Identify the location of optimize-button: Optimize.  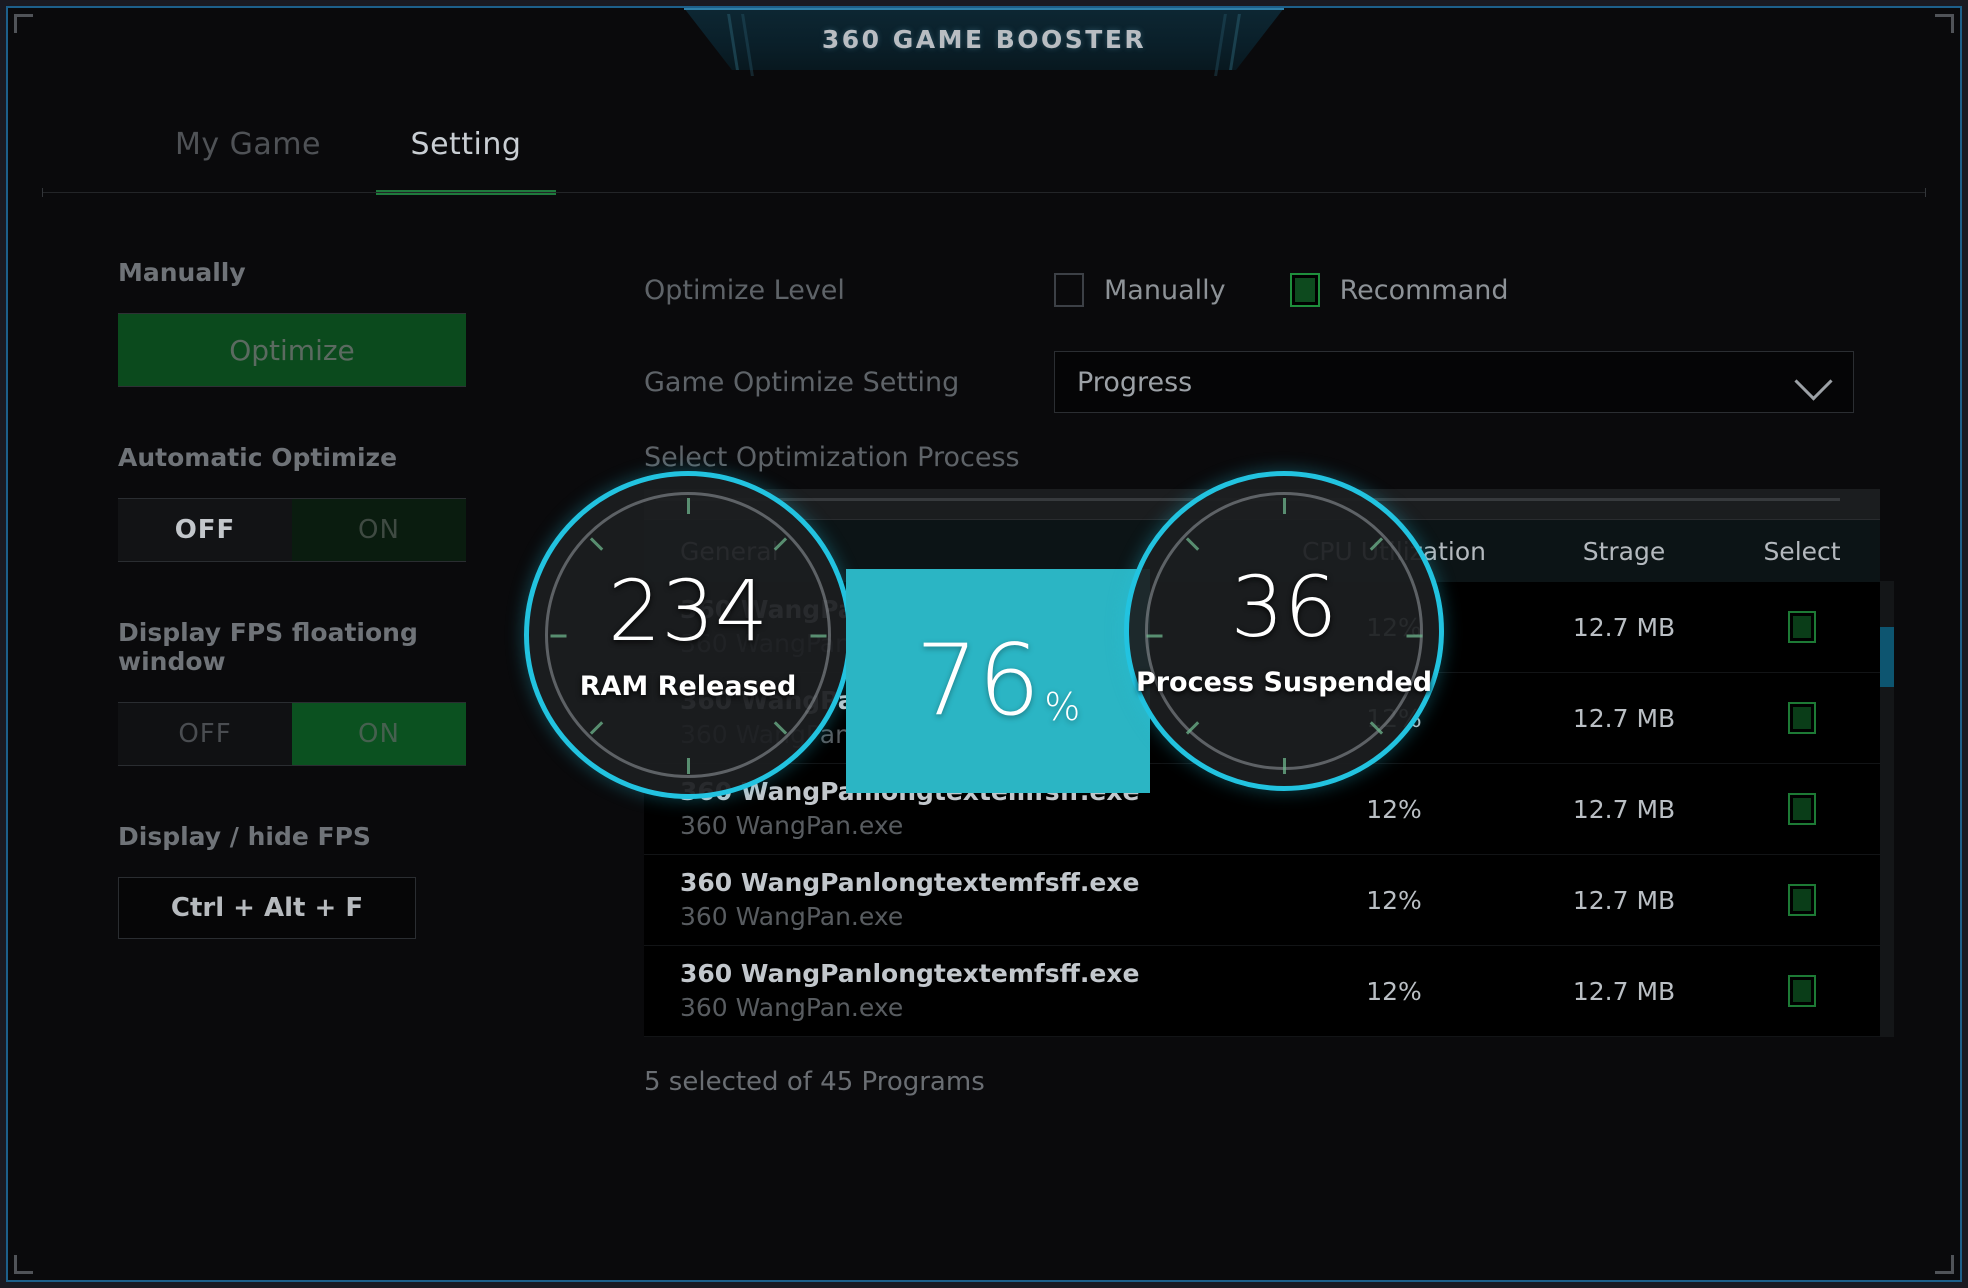
(292, 350).